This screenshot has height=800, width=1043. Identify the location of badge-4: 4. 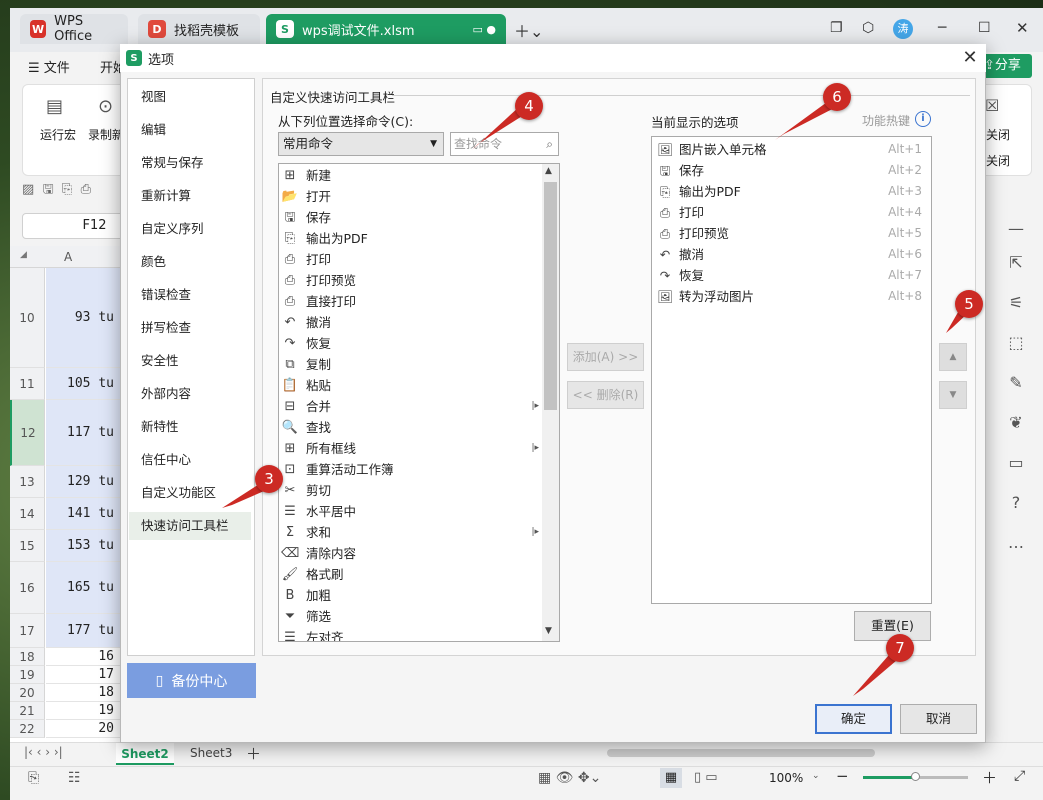
(529, 106).